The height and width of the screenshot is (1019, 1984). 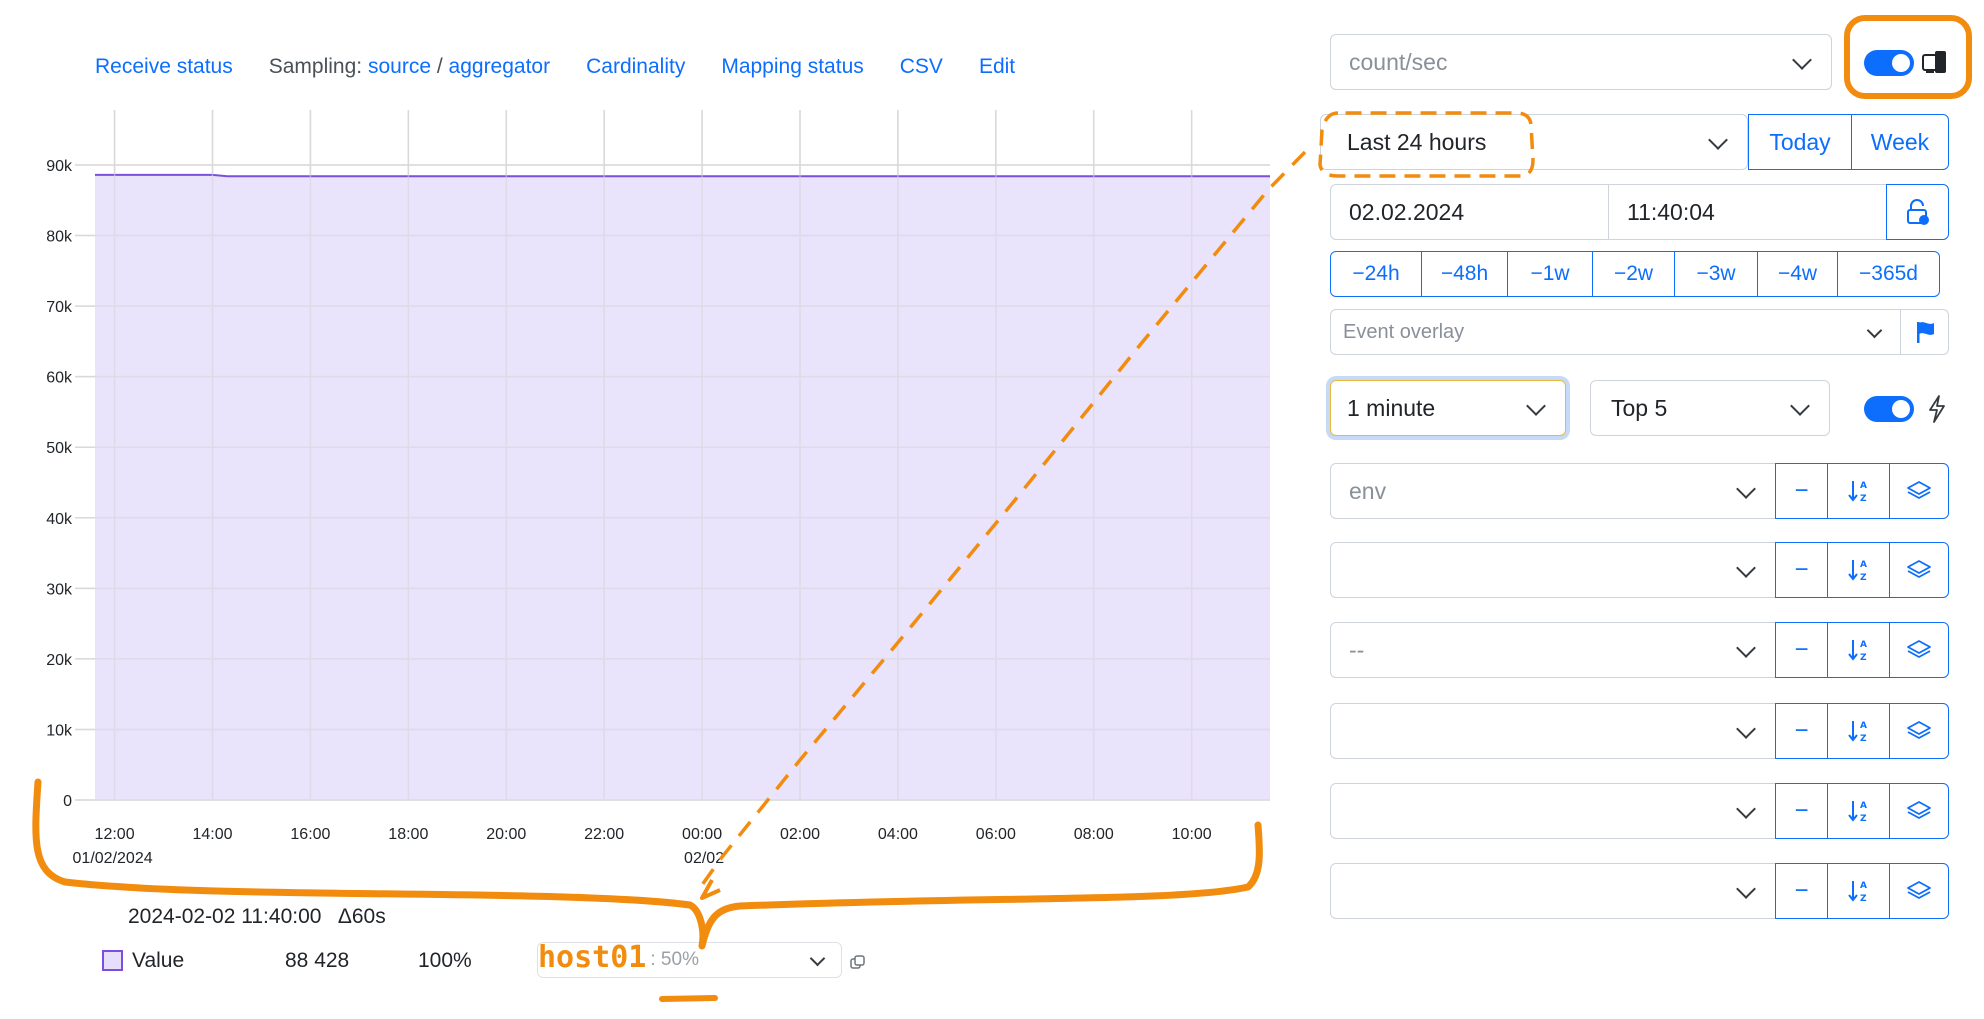 What do you see at coordinates (702, 834) in the screenshot?
I see `x-tick-label: 00:00` at bounding box center [702, 834].